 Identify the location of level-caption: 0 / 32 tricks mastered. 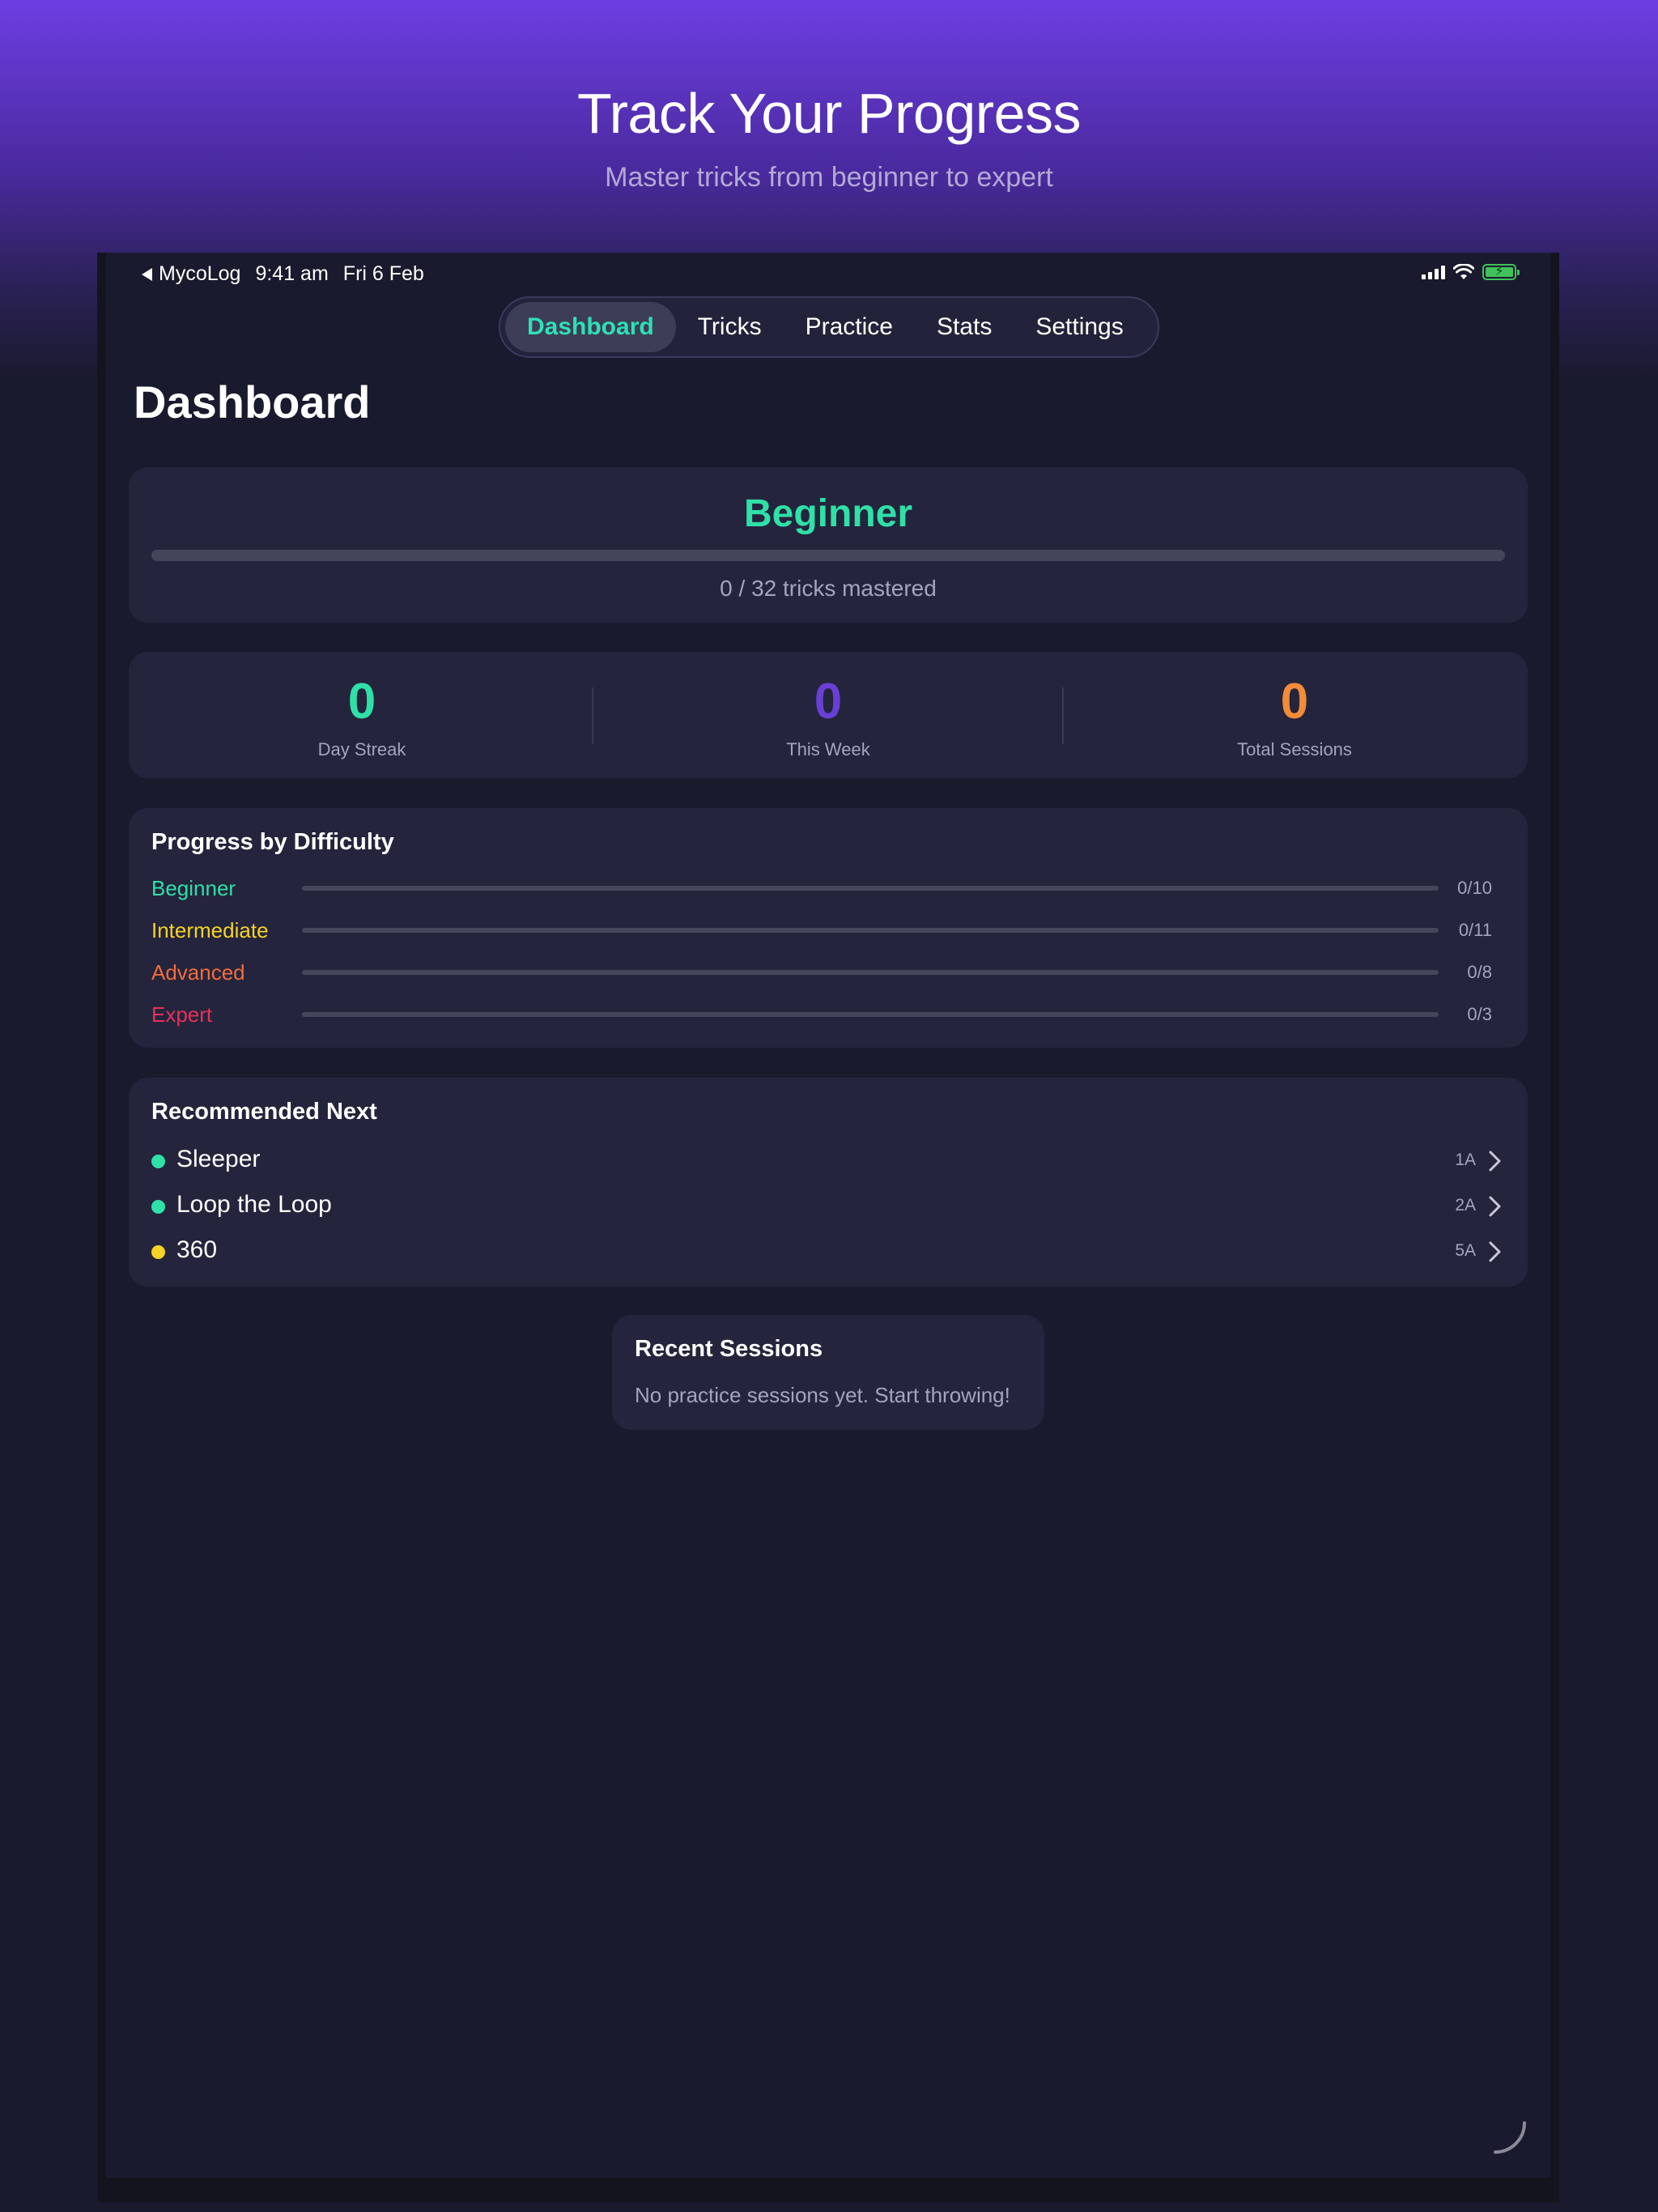
(828, 589).